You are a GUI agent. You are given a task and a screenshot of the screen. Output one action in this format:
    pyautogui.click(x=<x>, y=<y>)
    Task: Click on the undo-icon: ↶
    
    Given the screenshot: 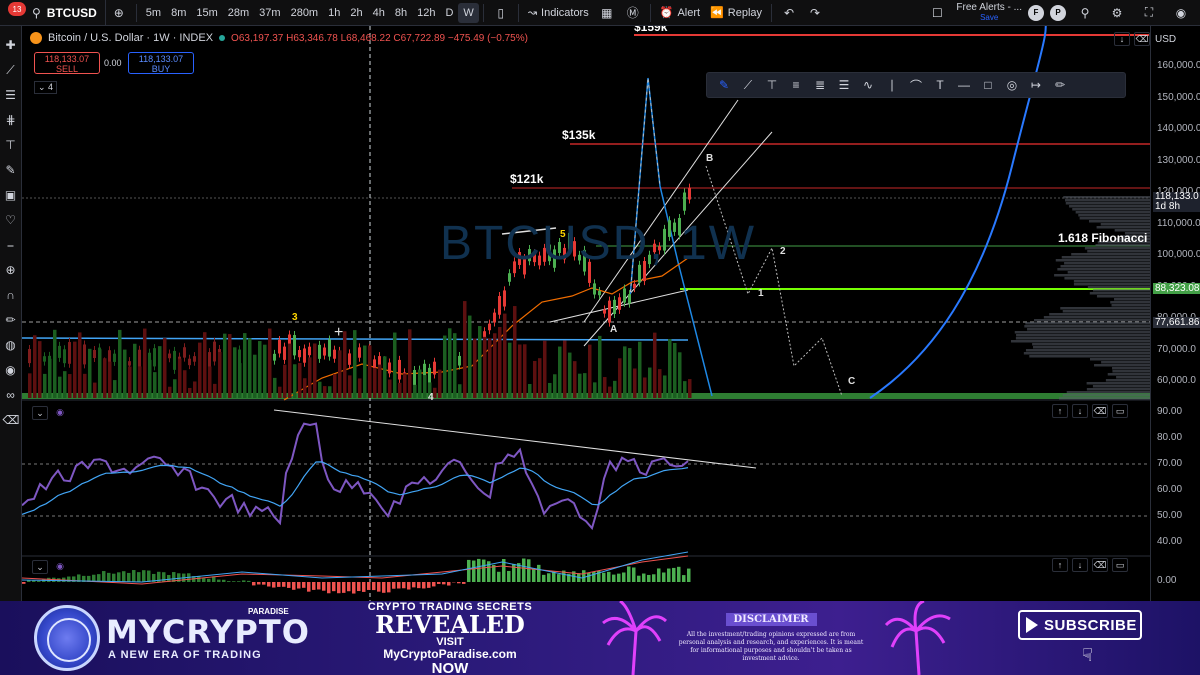 What is the action you would take?
    pyautogui.click(x=789, y=13)
    